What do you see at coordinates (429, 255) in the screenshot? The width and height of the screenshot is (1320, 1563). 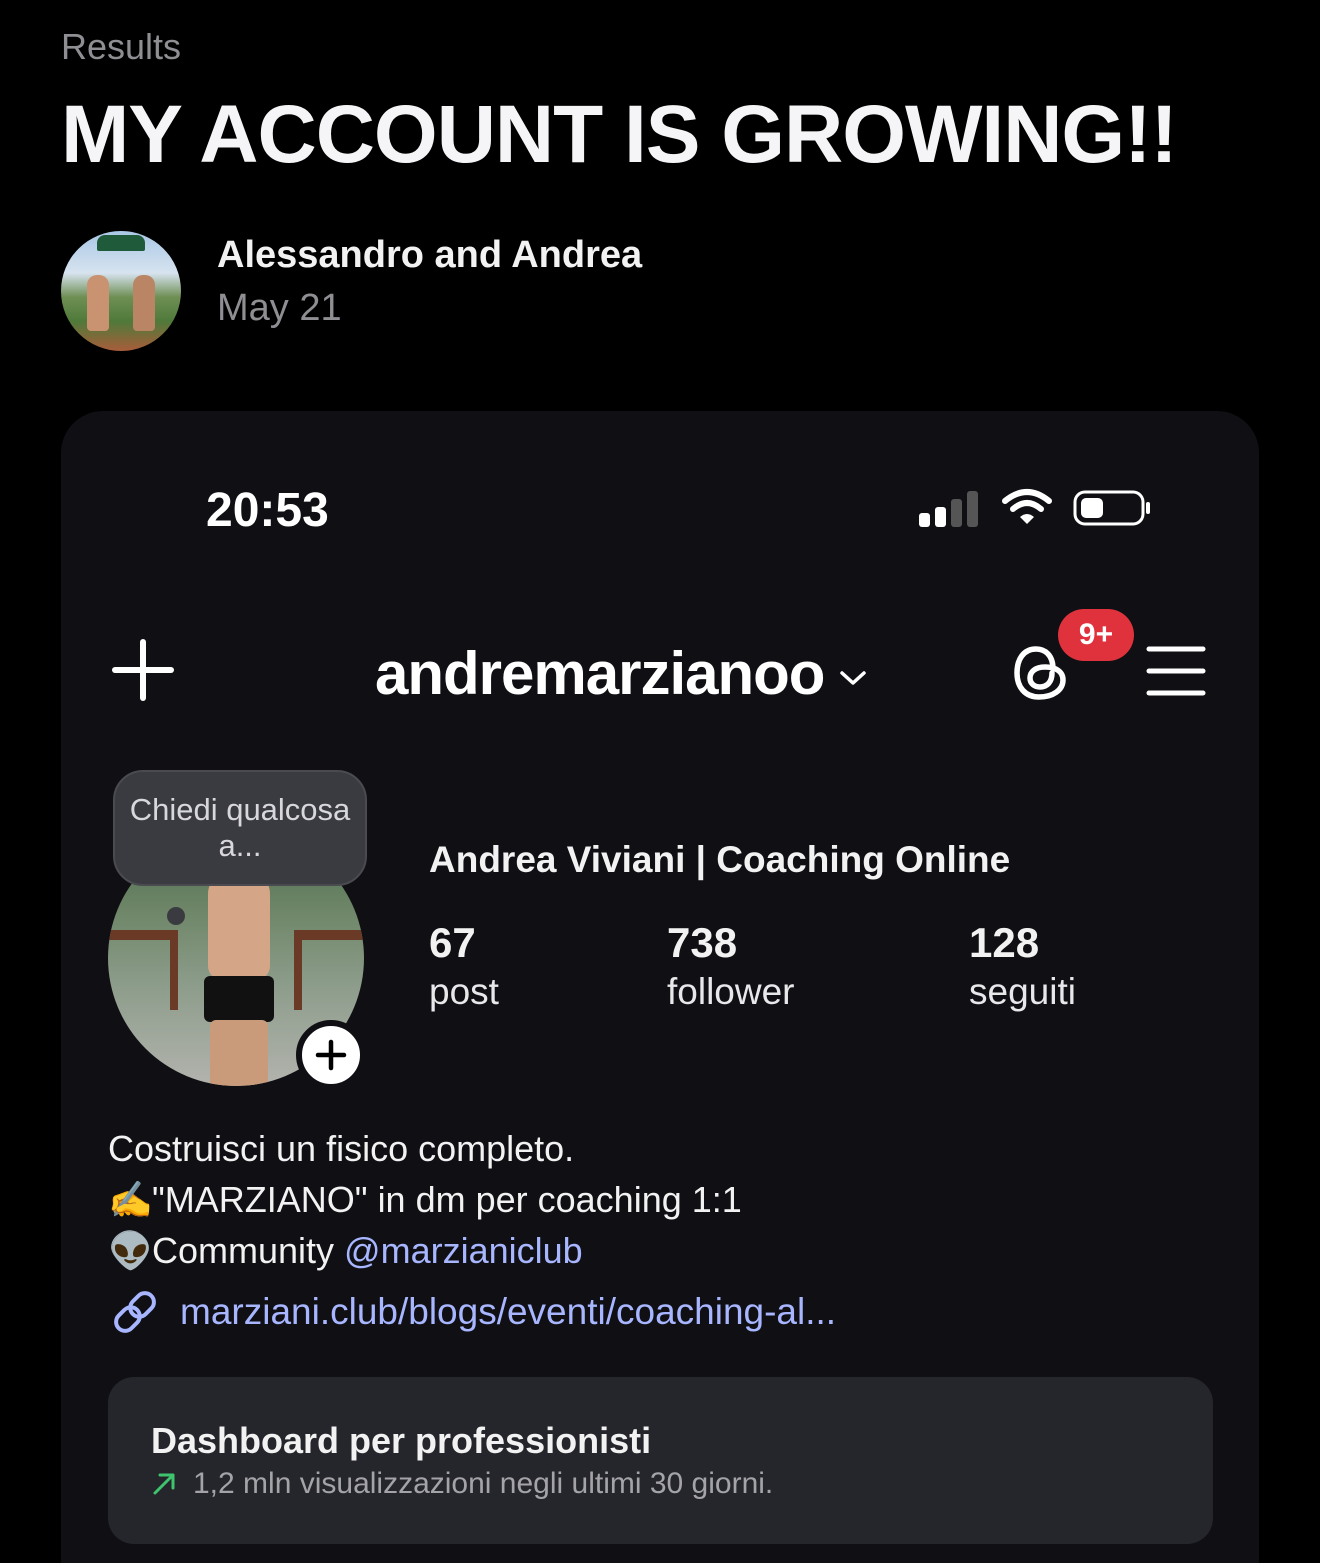 I see `author-name: Alessandro and Andrea` at bounding box center [429, 255].